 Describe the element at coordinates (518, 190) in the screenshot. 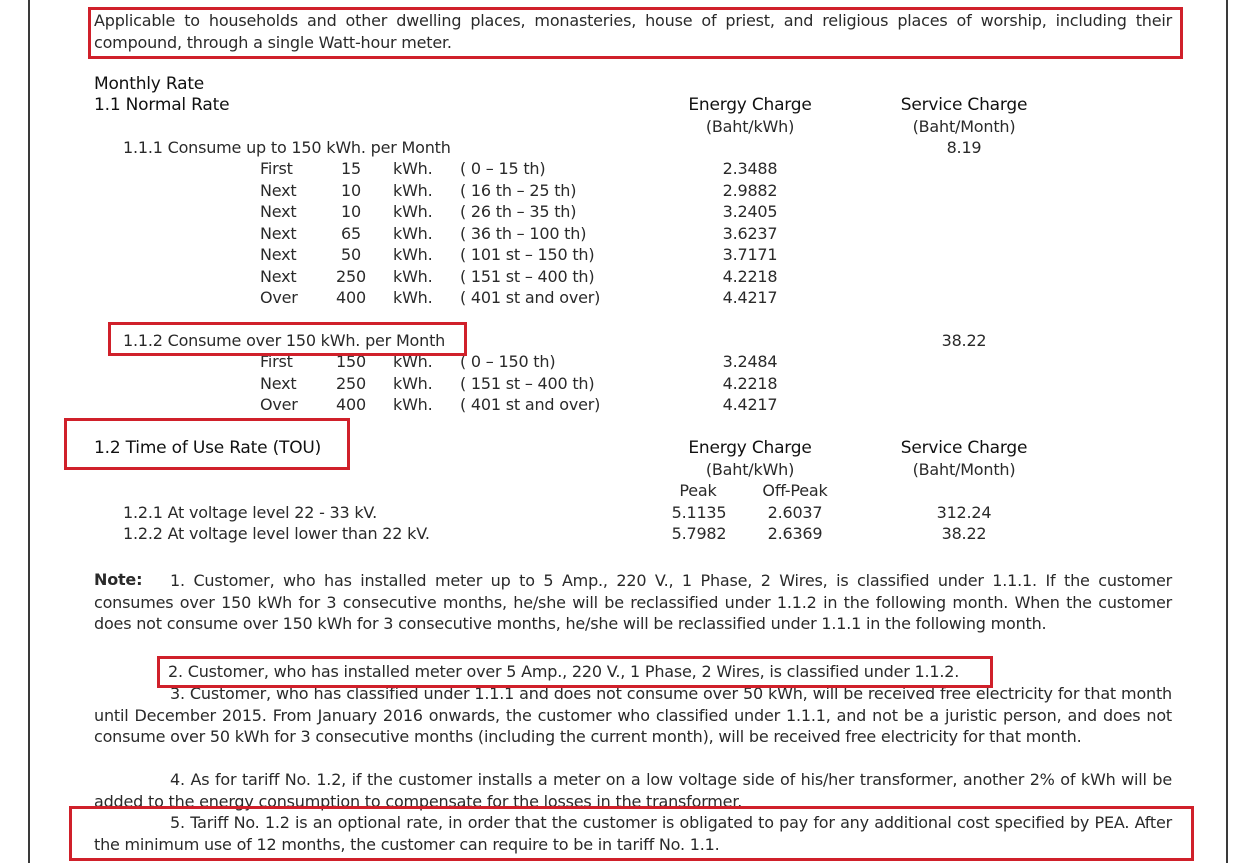

I see `tier-range: ( 16 th – 25 th)` at that location.